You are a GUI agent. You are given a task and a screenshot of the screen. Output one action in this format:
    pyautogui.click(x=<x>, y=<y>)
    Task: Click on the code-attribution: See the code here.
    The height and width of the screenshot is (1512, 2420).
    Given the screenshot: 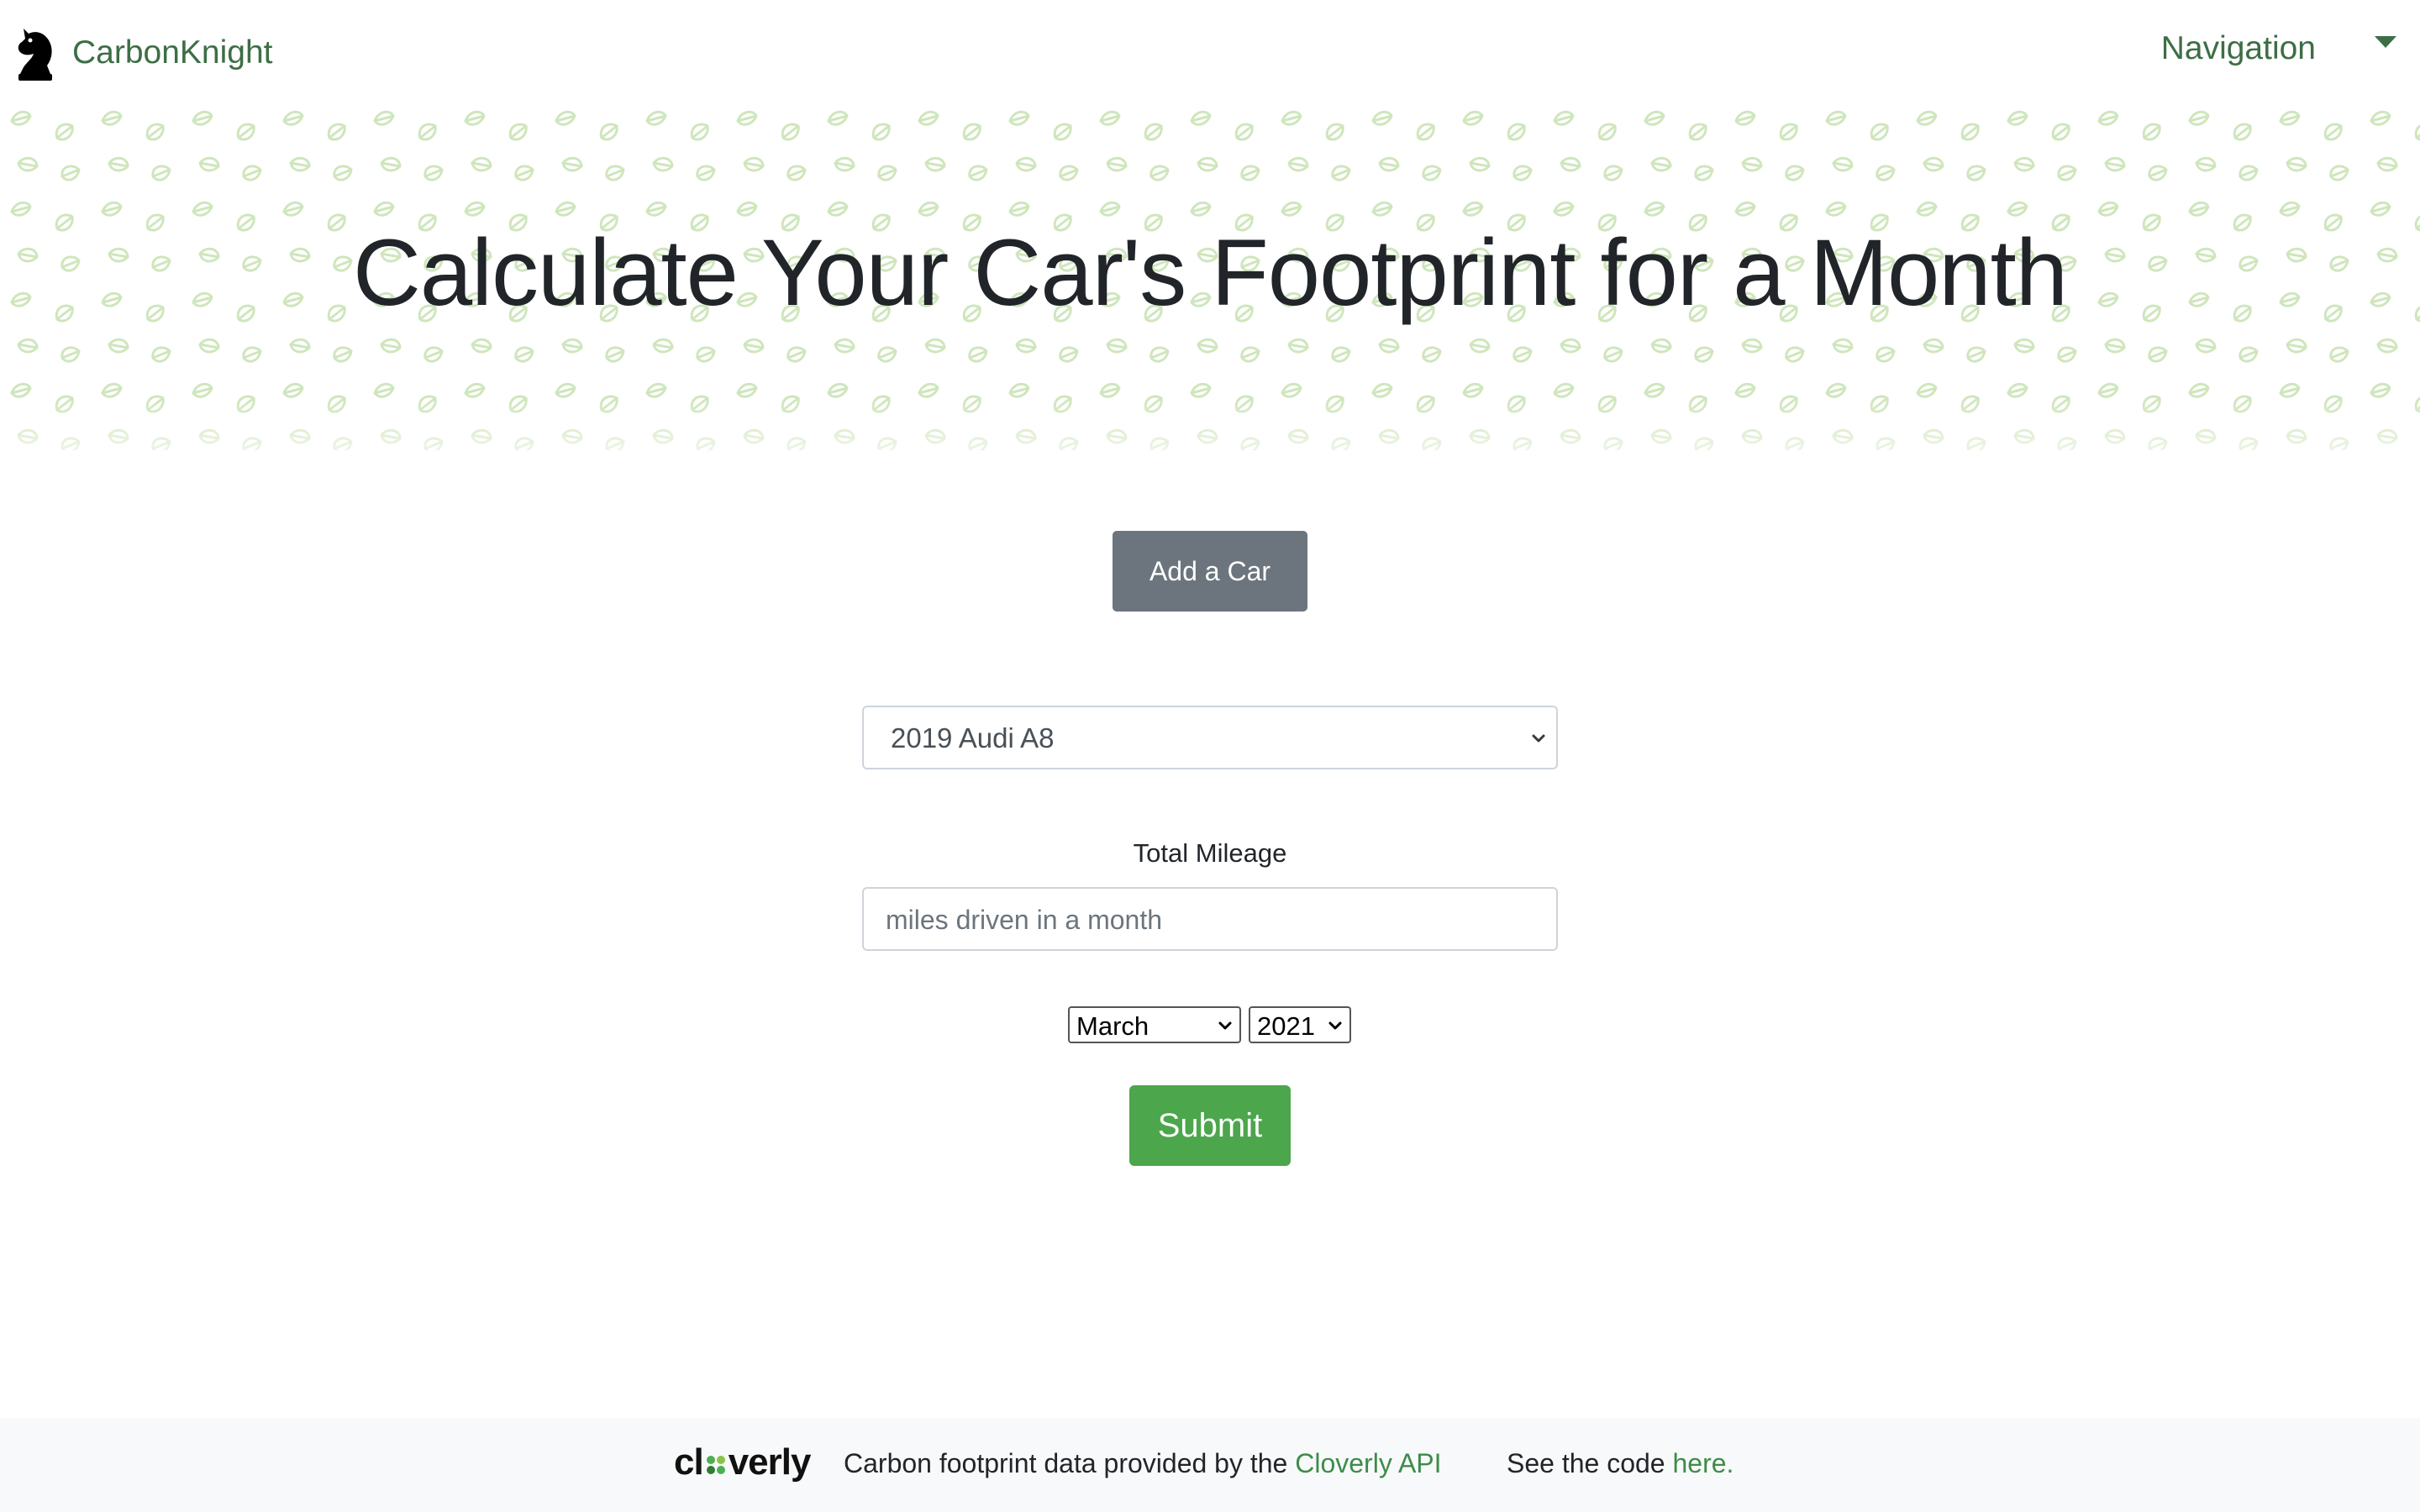 What is the action you would take?
    pyautogui.click(x=1620, y=1463)
    